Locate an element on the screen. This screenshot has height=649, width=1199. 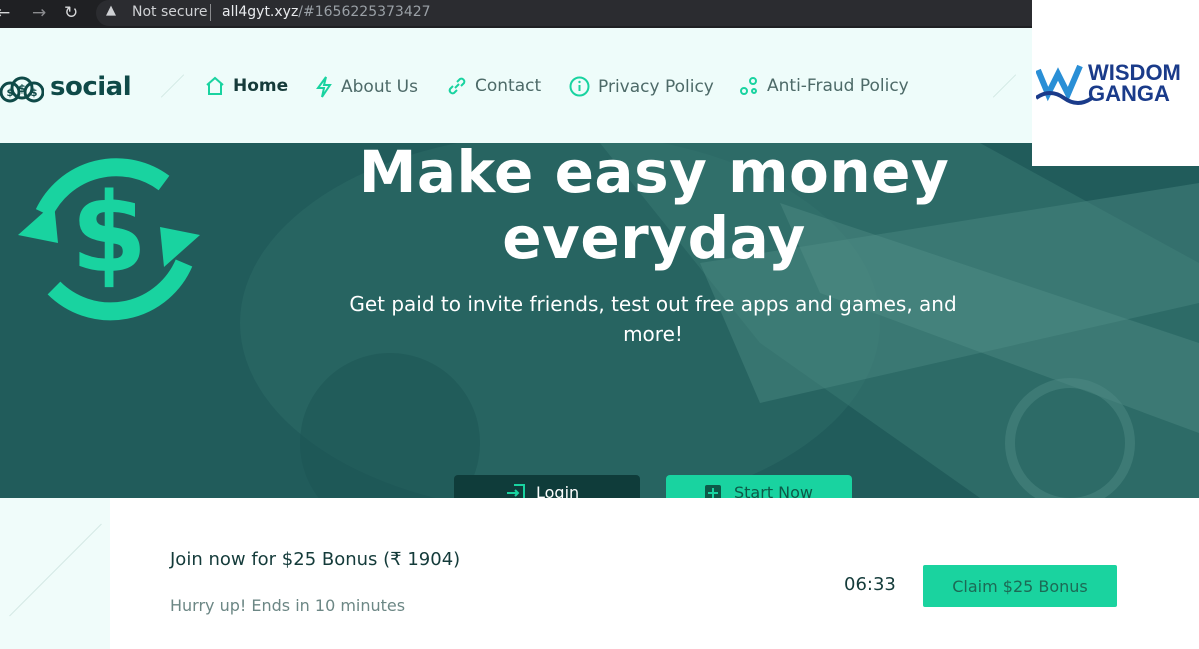
wisdom-ganga-line1: WISDOM is located at coordinates (1134, 72).